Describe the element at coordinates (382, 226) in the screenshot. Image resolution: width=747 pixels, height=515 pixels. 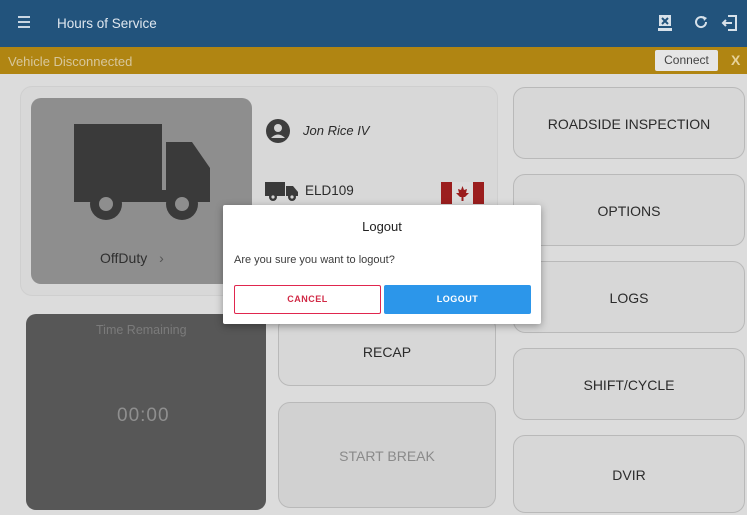
I see `dialog-title: Logout` at that location.